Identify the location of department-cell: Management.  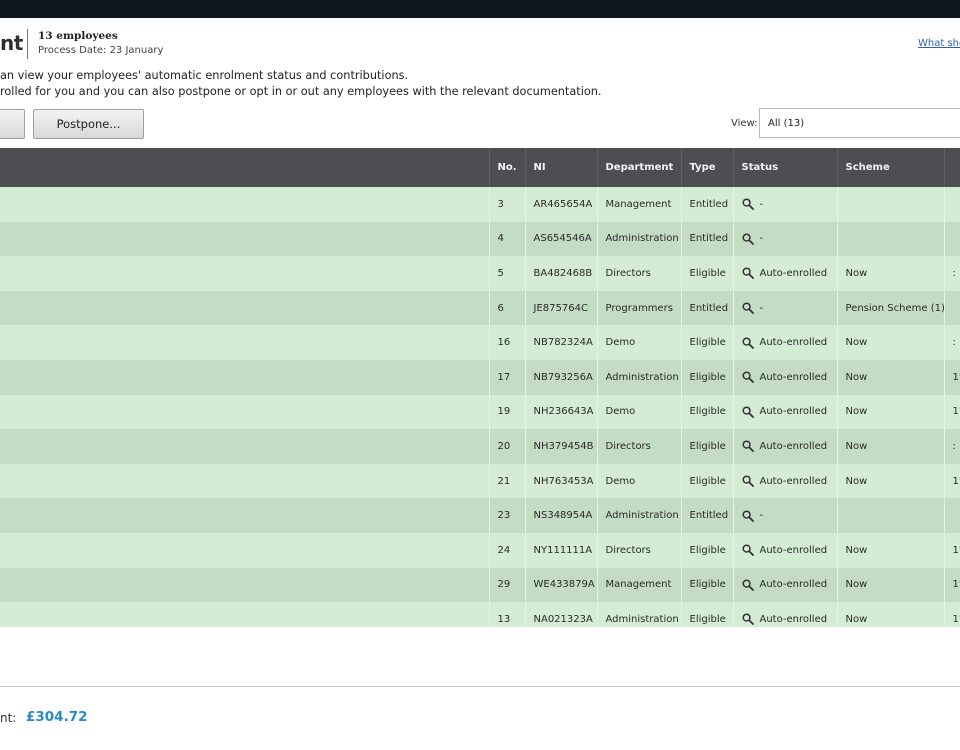
(639, 585).